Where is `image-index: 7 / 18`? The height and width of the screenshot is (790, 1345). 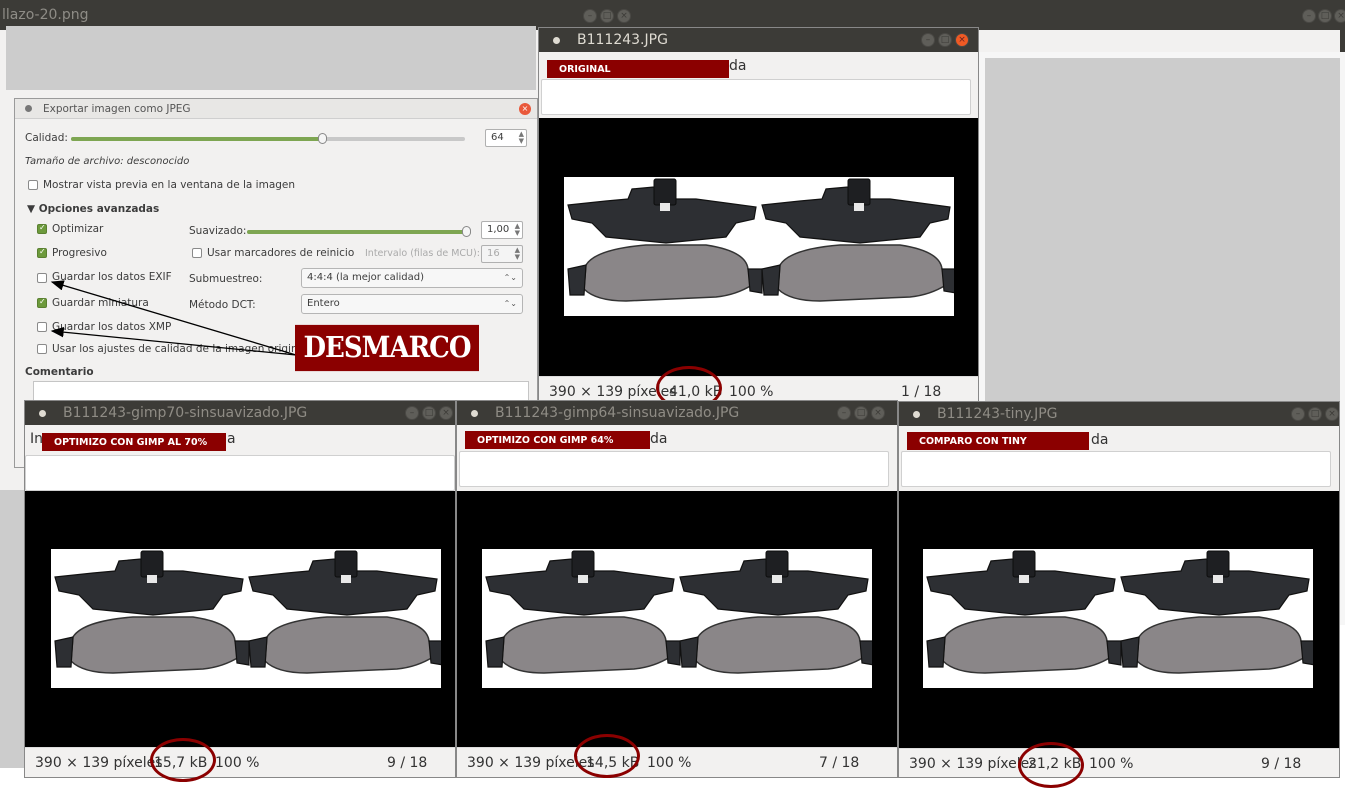
image-index: 7 / 18 is located at coordinates (839, 763).